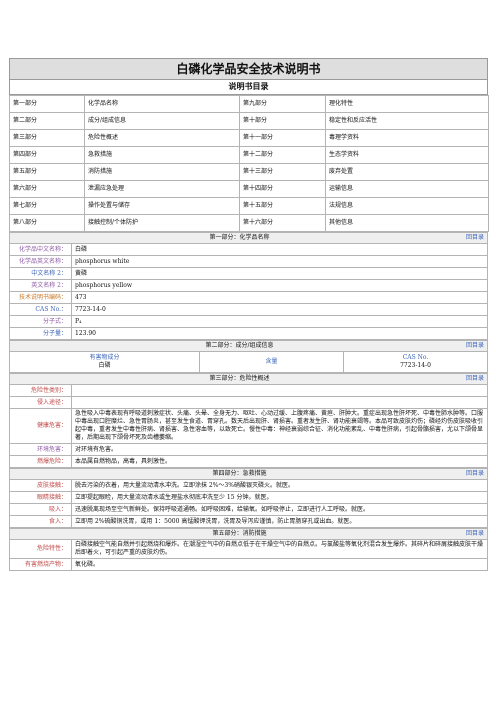 The width and height of the screenshot is (496, 702). I want to click on section-3-heading: 第三部分：危险性概述 回目录, so click(248, 379).